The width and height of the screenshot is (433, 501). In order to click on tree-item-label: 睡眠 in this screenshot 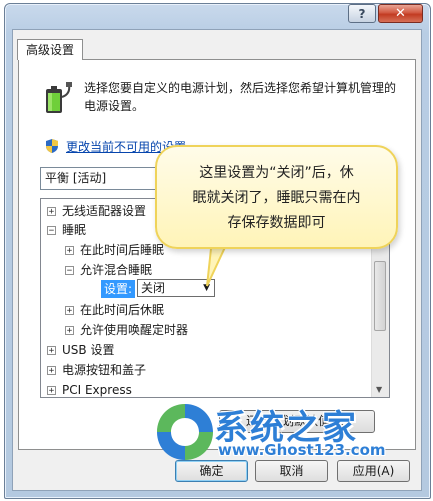, I will do `click(74, 230)`.